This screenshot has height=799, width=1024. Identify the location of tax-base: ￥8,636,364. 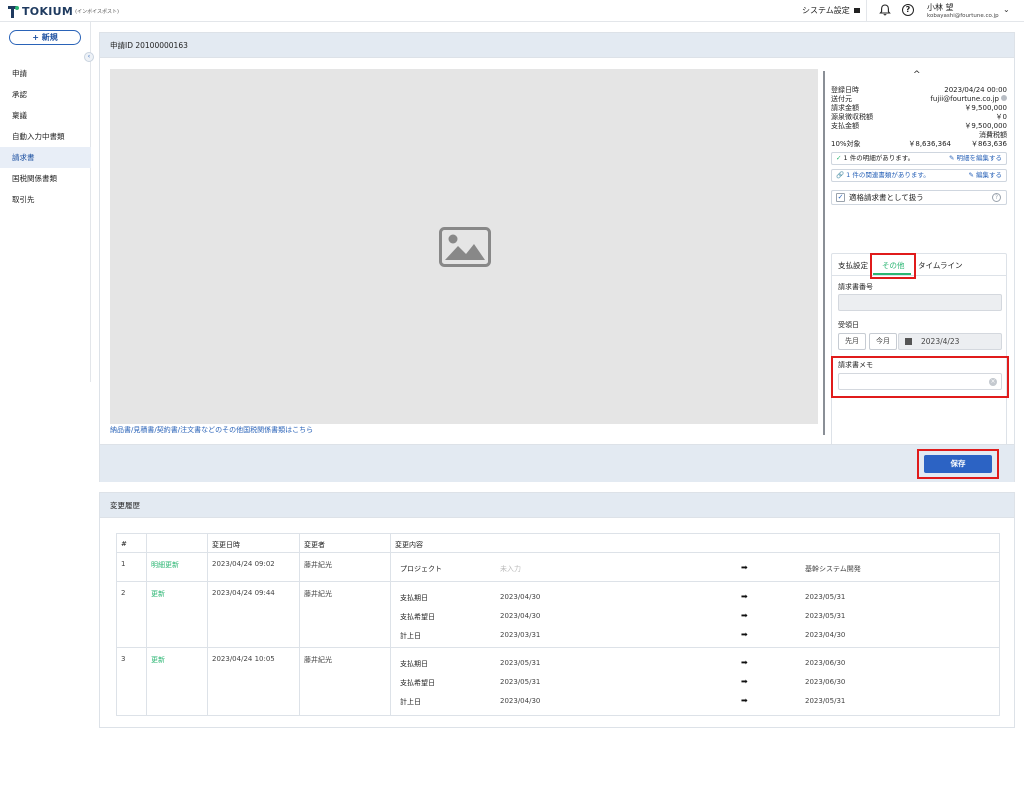
(929, 144).